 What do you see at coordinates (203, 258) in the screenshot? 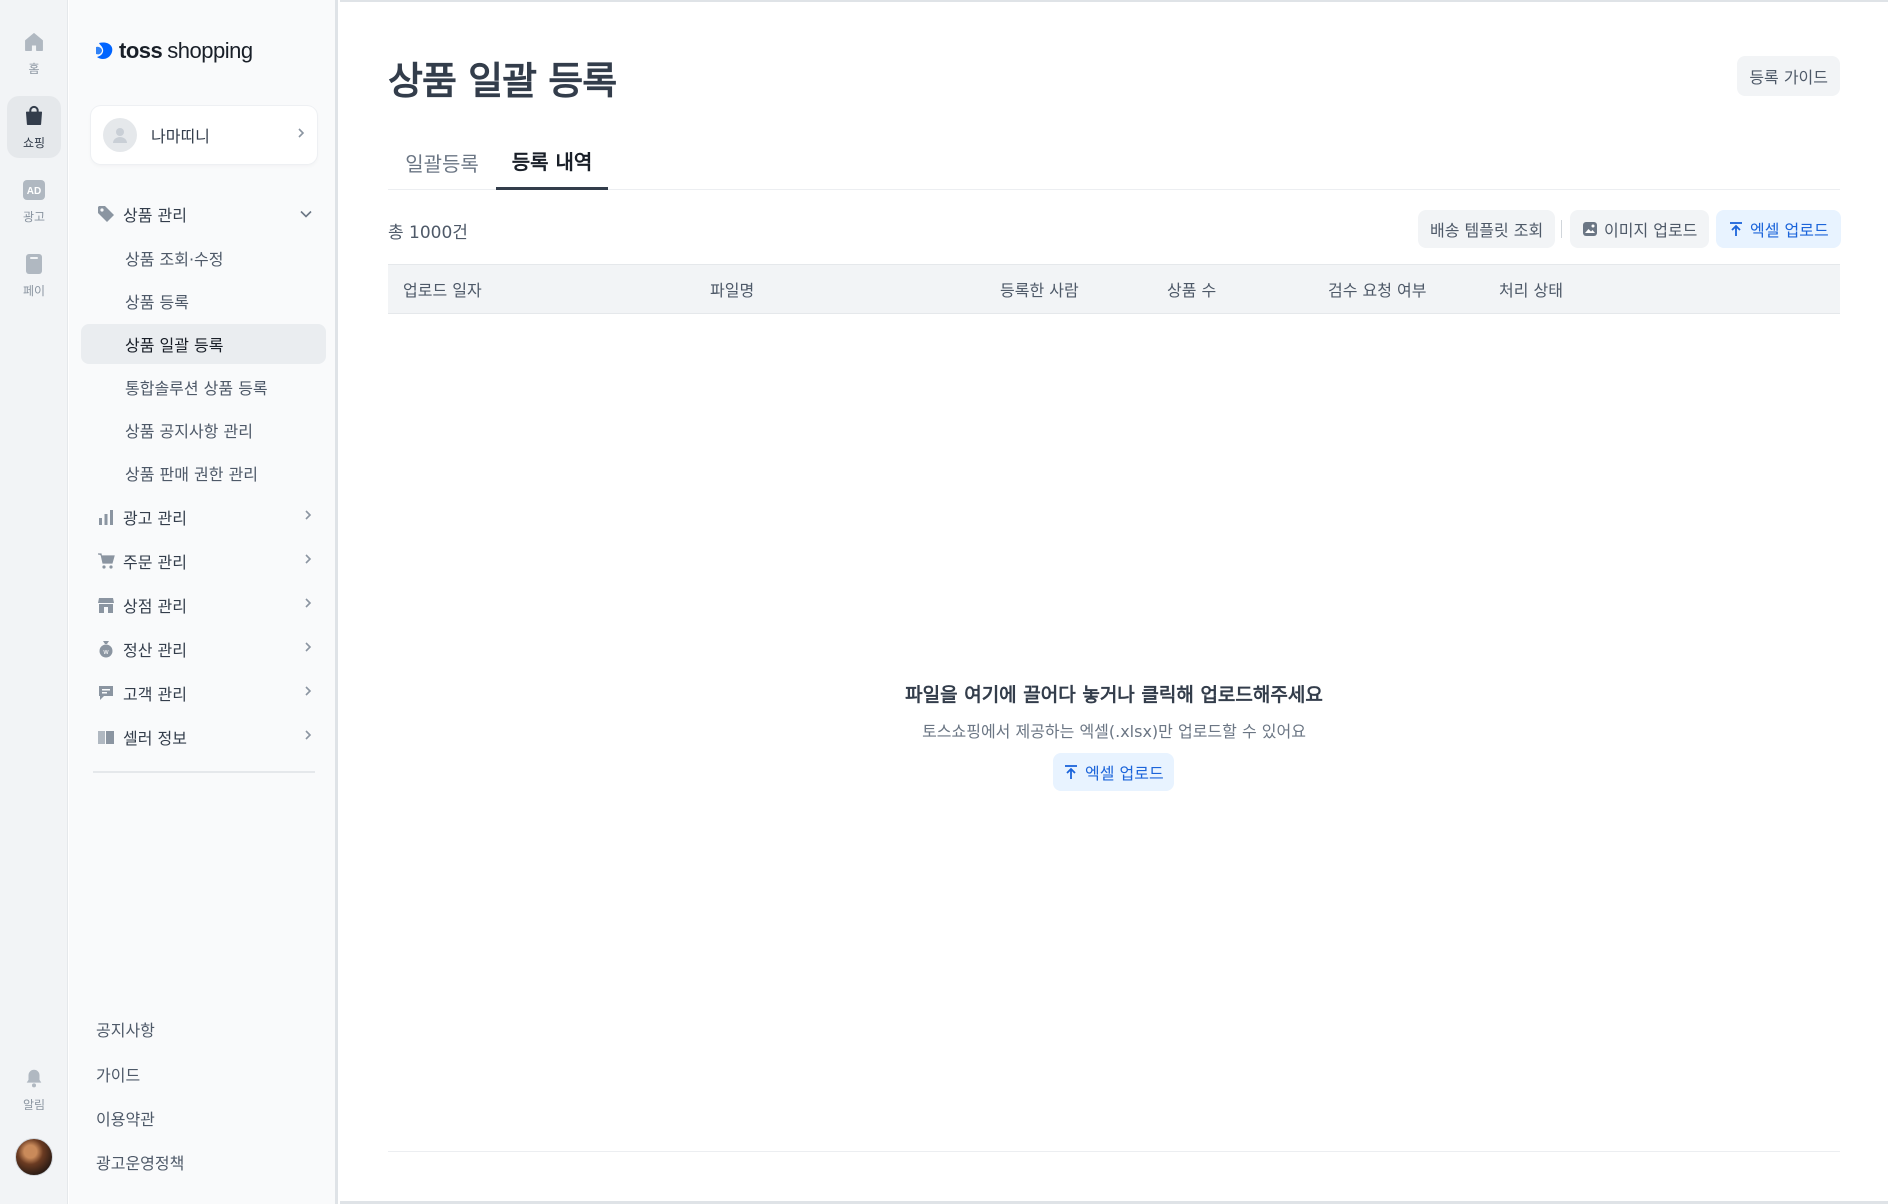
I see `nav-sub-product-list: 상품 조회·수정` at bounding box center [203, 258].